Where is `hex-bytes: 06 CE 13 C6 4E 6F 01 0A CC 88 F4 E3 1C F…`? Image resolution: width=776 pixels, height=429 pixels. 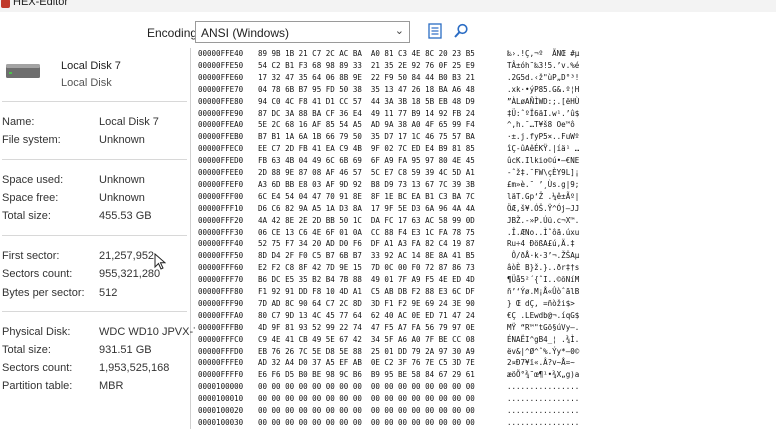
hex-bytes: 06 CE 13 C6 4E 6F 01 0A CC 88 F4 E3 1C F… is located at coordinates (366, 233).